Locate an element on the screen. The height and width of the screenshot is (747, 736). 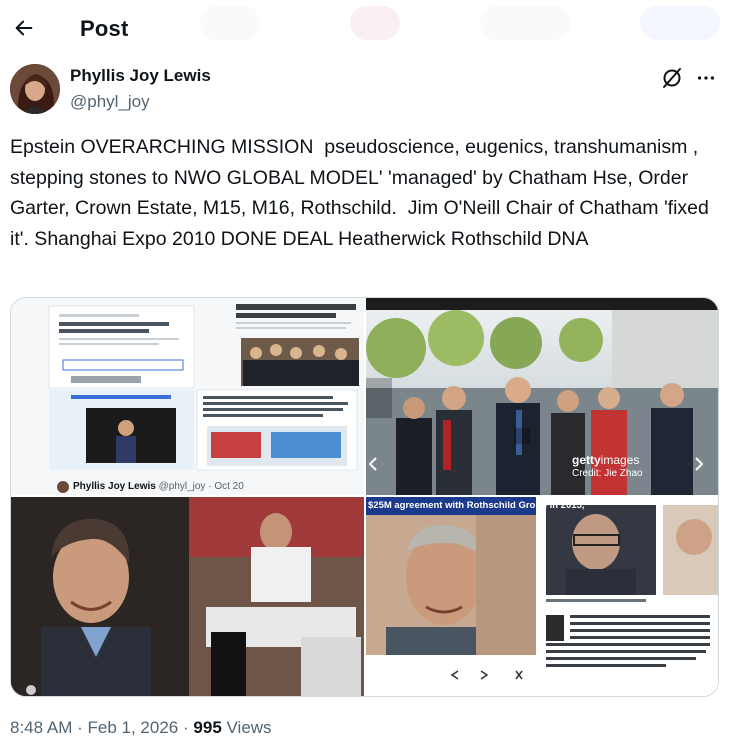
media-image-2: gettyimages Credit: Jie Zhao is located at coordinates (542, 396).